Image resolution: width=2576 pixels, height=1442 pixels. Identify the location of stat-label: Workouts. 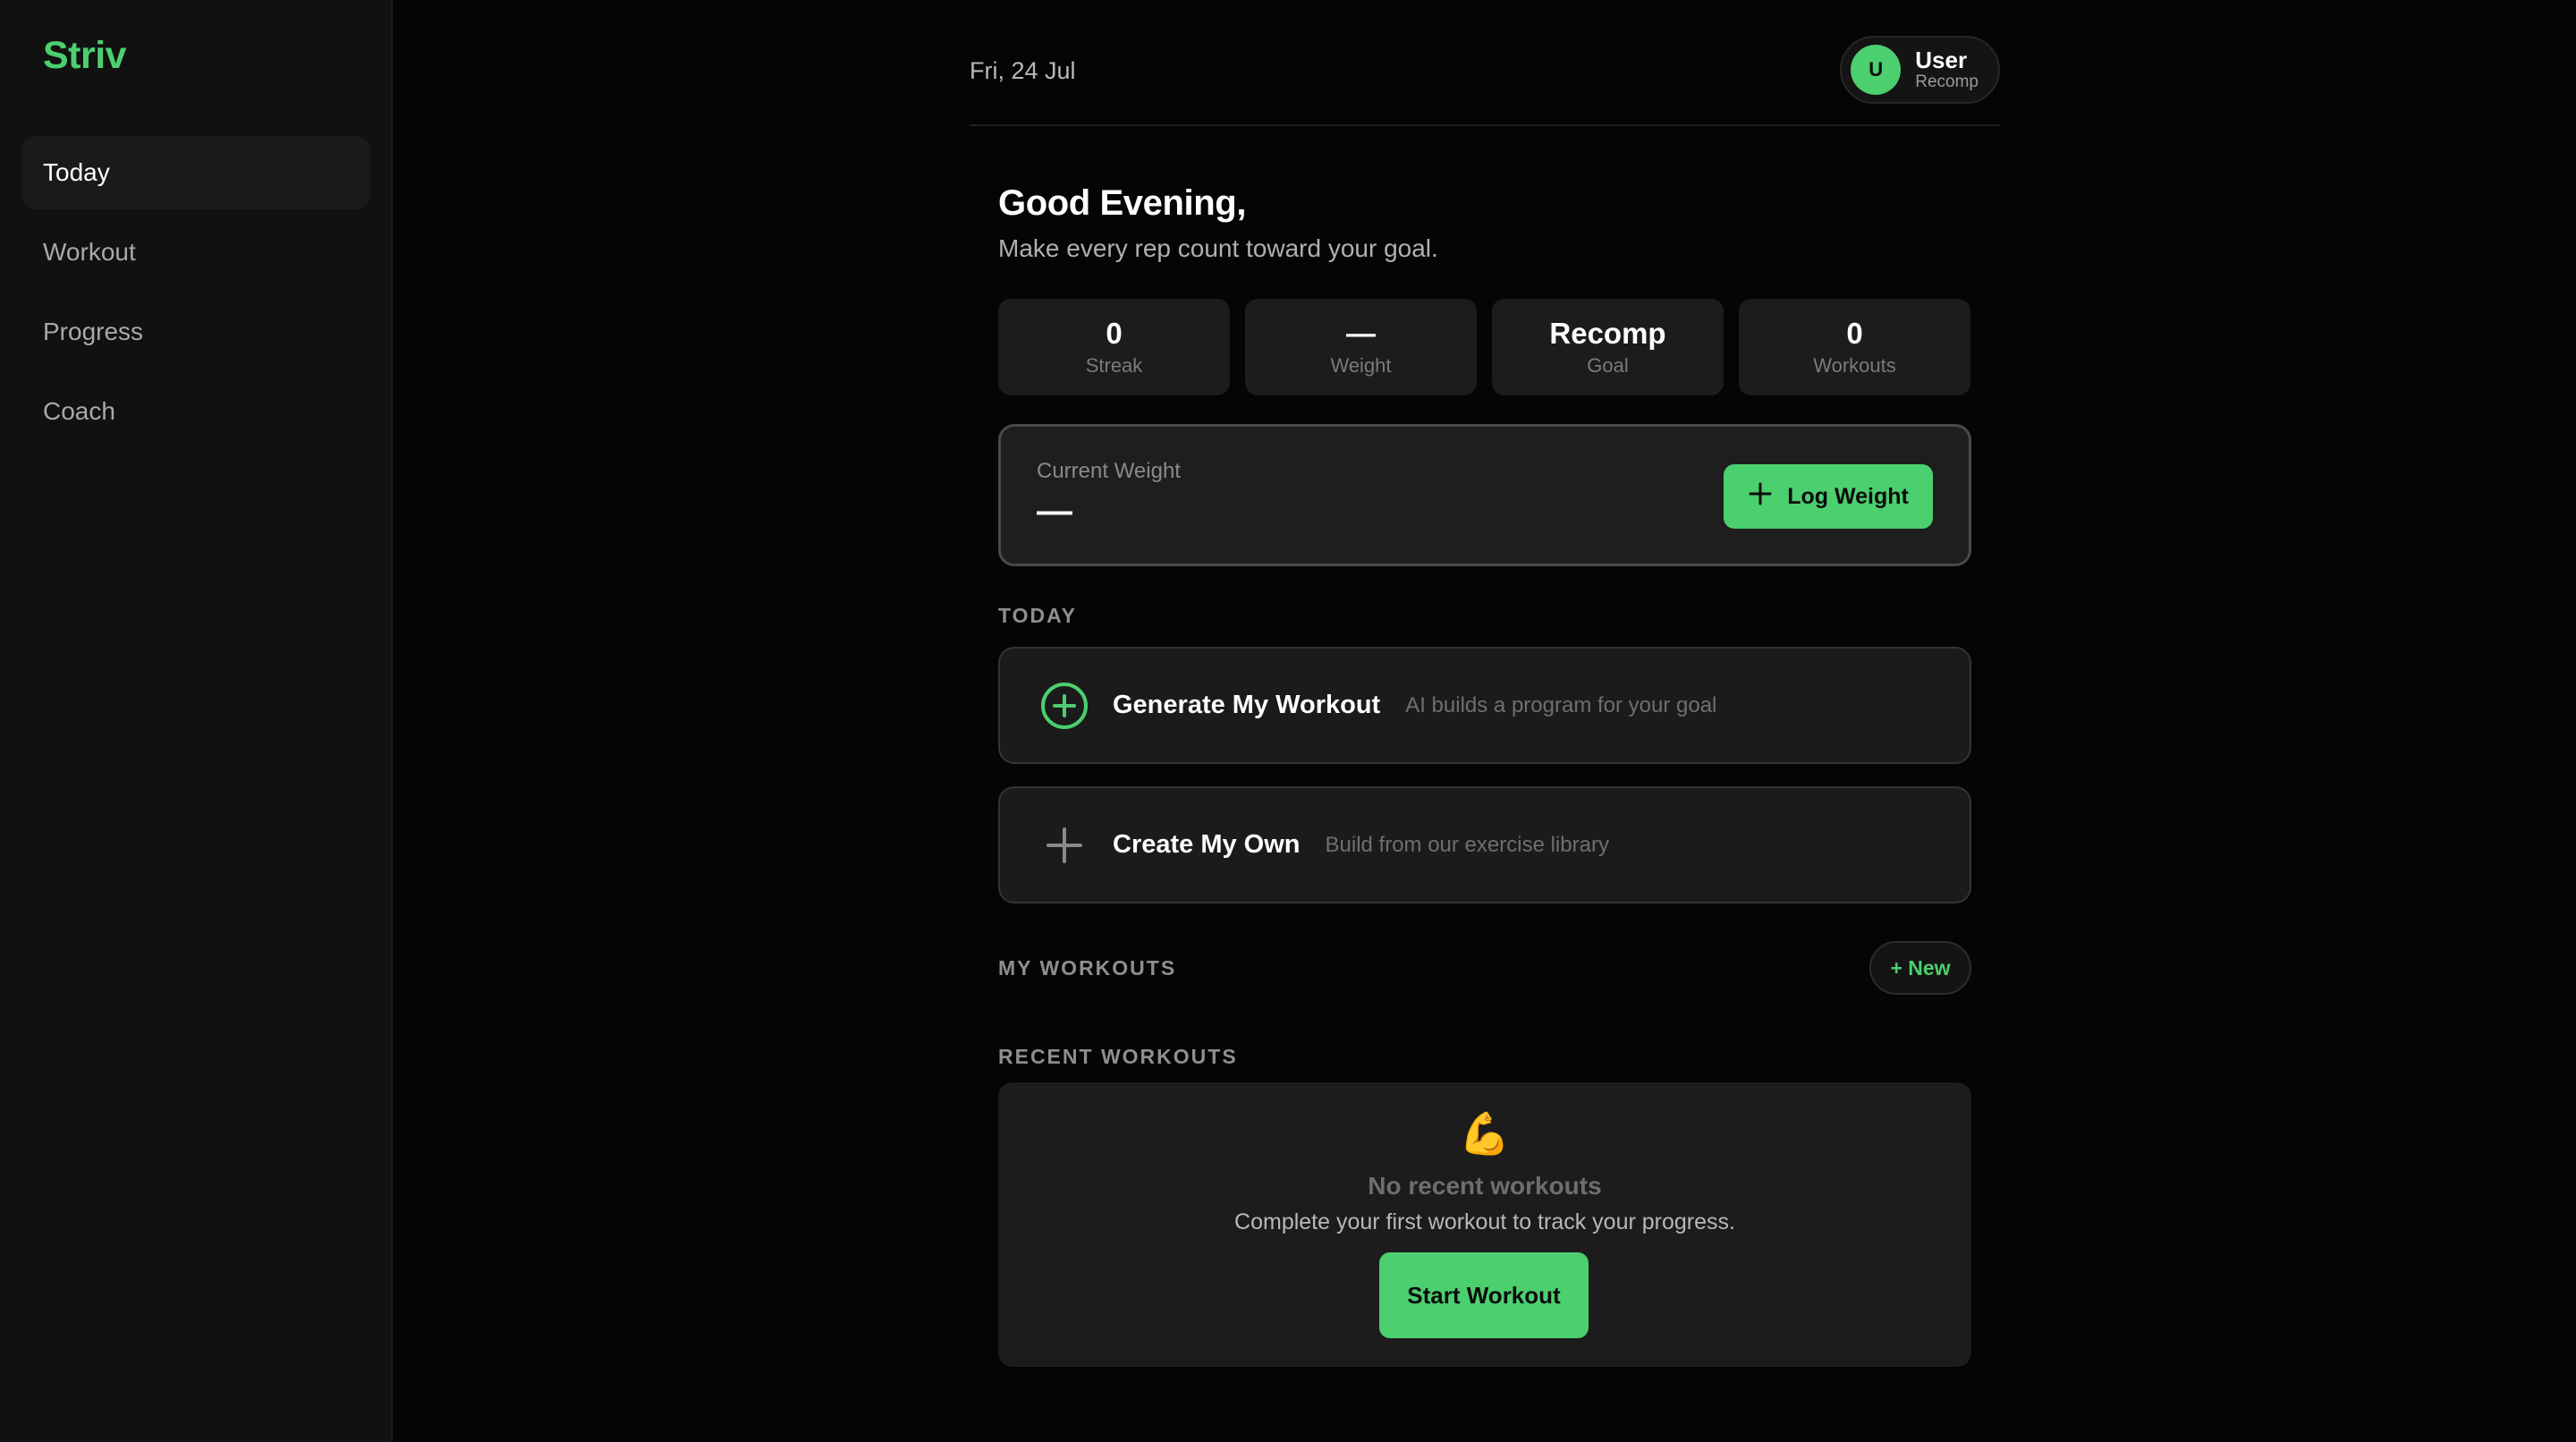
(1854, 365).